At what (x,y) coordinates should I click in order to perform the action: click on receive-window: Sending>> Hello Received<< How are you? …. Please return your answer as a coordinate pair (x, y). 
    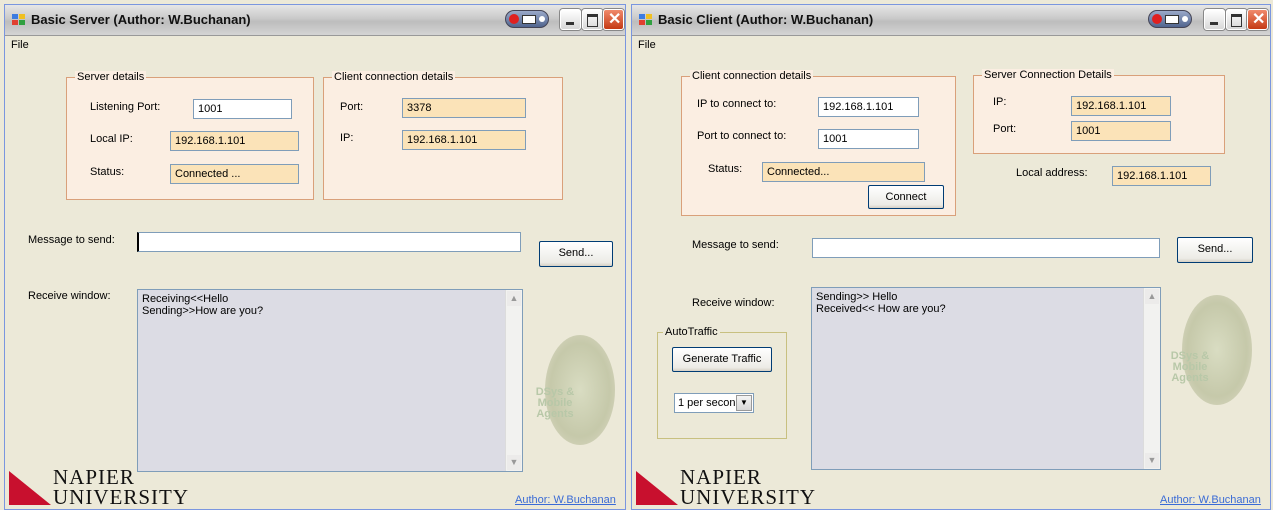
    Looking at the image, I should click on (986, 378).